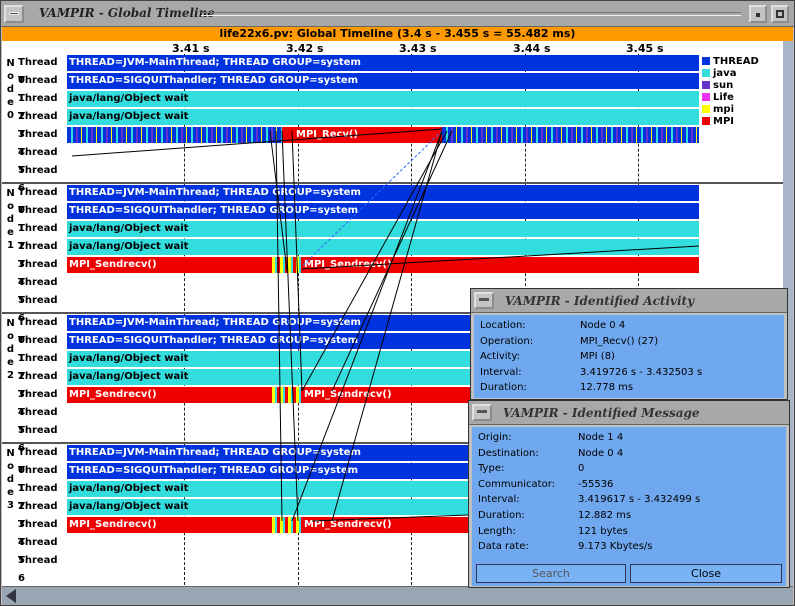 The width and height of the screenshot is (795, 606). Describe the element at coordinates (497, 531) in the screenshot. I see `dialog-field-label: Length:` at that location.